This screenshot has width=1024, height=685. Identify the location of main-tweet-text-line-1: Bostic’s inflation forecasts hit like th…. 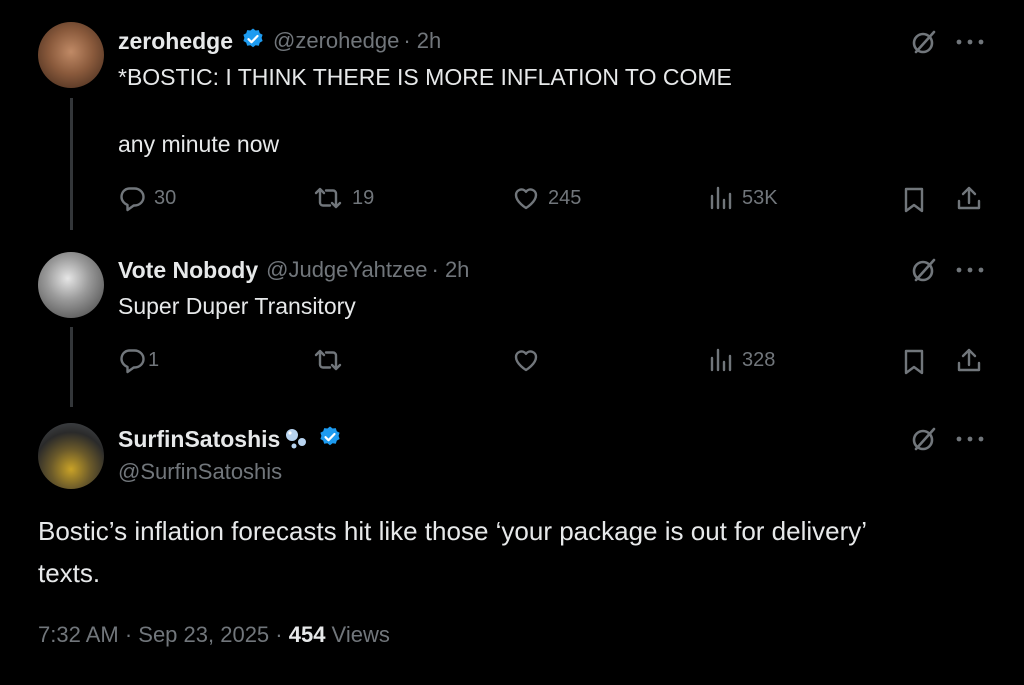
(453, 531).